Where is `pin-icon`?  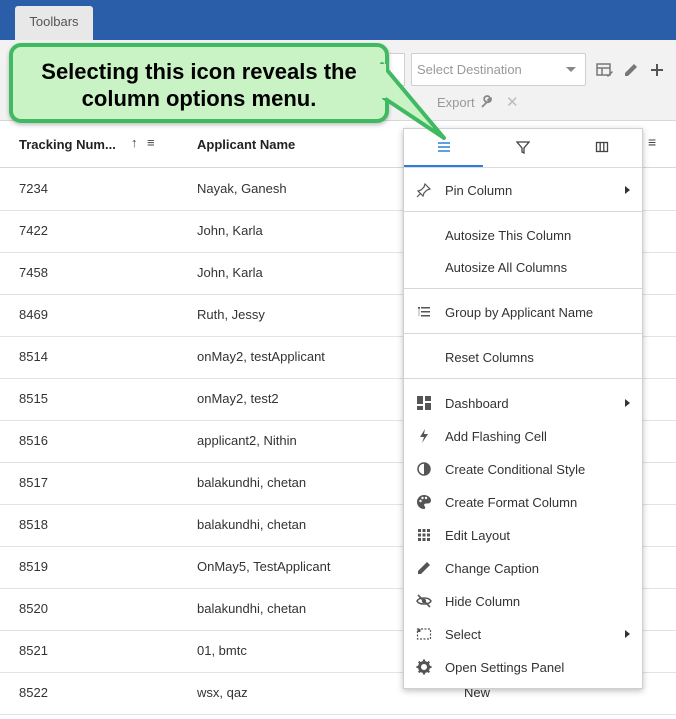
pin-icon is located at coordinates (424, 190).